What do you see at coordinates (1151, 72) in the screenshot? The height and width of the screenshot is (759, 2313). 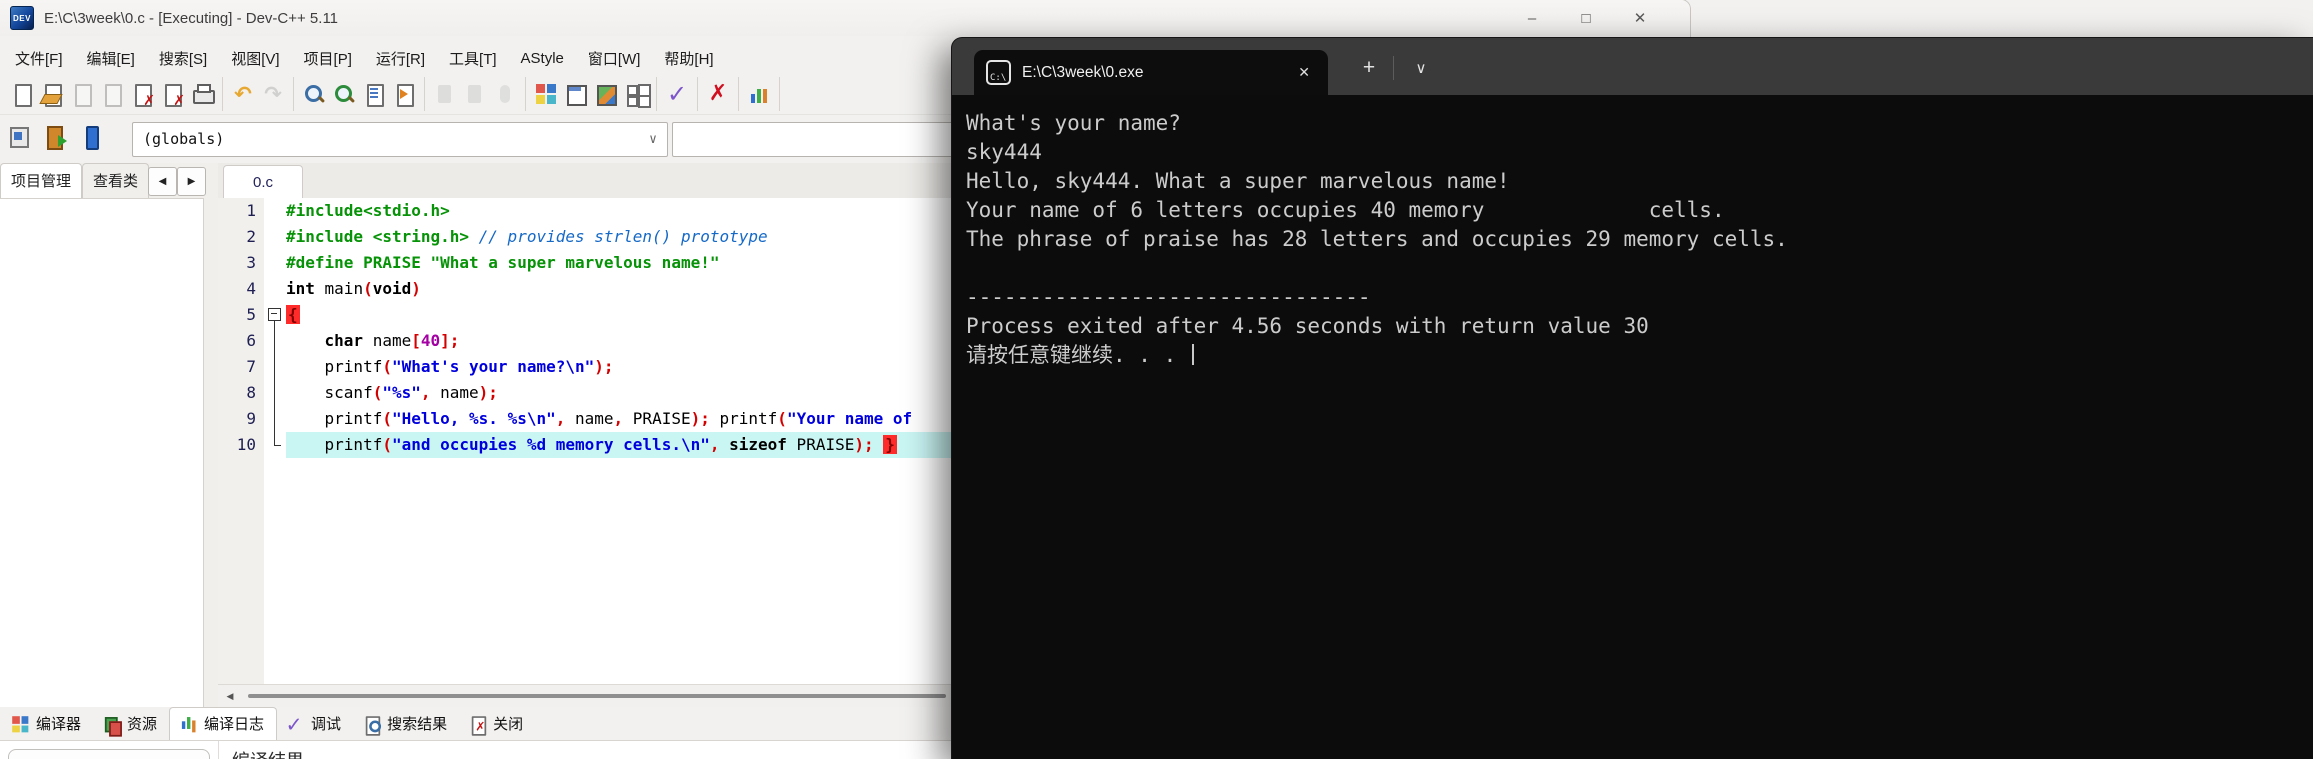 I see `console-tab: C:\ E:\C\3week\0.exe ✕` at bounding box center [1151, 72].